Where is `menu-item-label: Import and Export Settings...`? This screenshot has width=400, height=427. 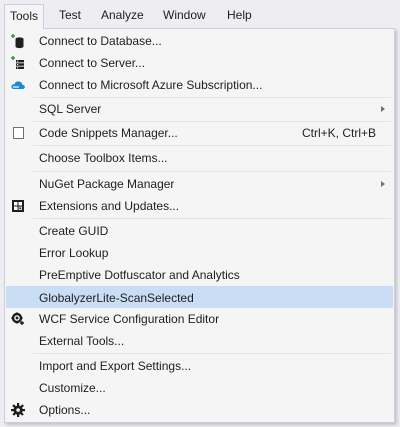
menu-item-label: Import and Export Settings... is located at coordinates (115, 366).